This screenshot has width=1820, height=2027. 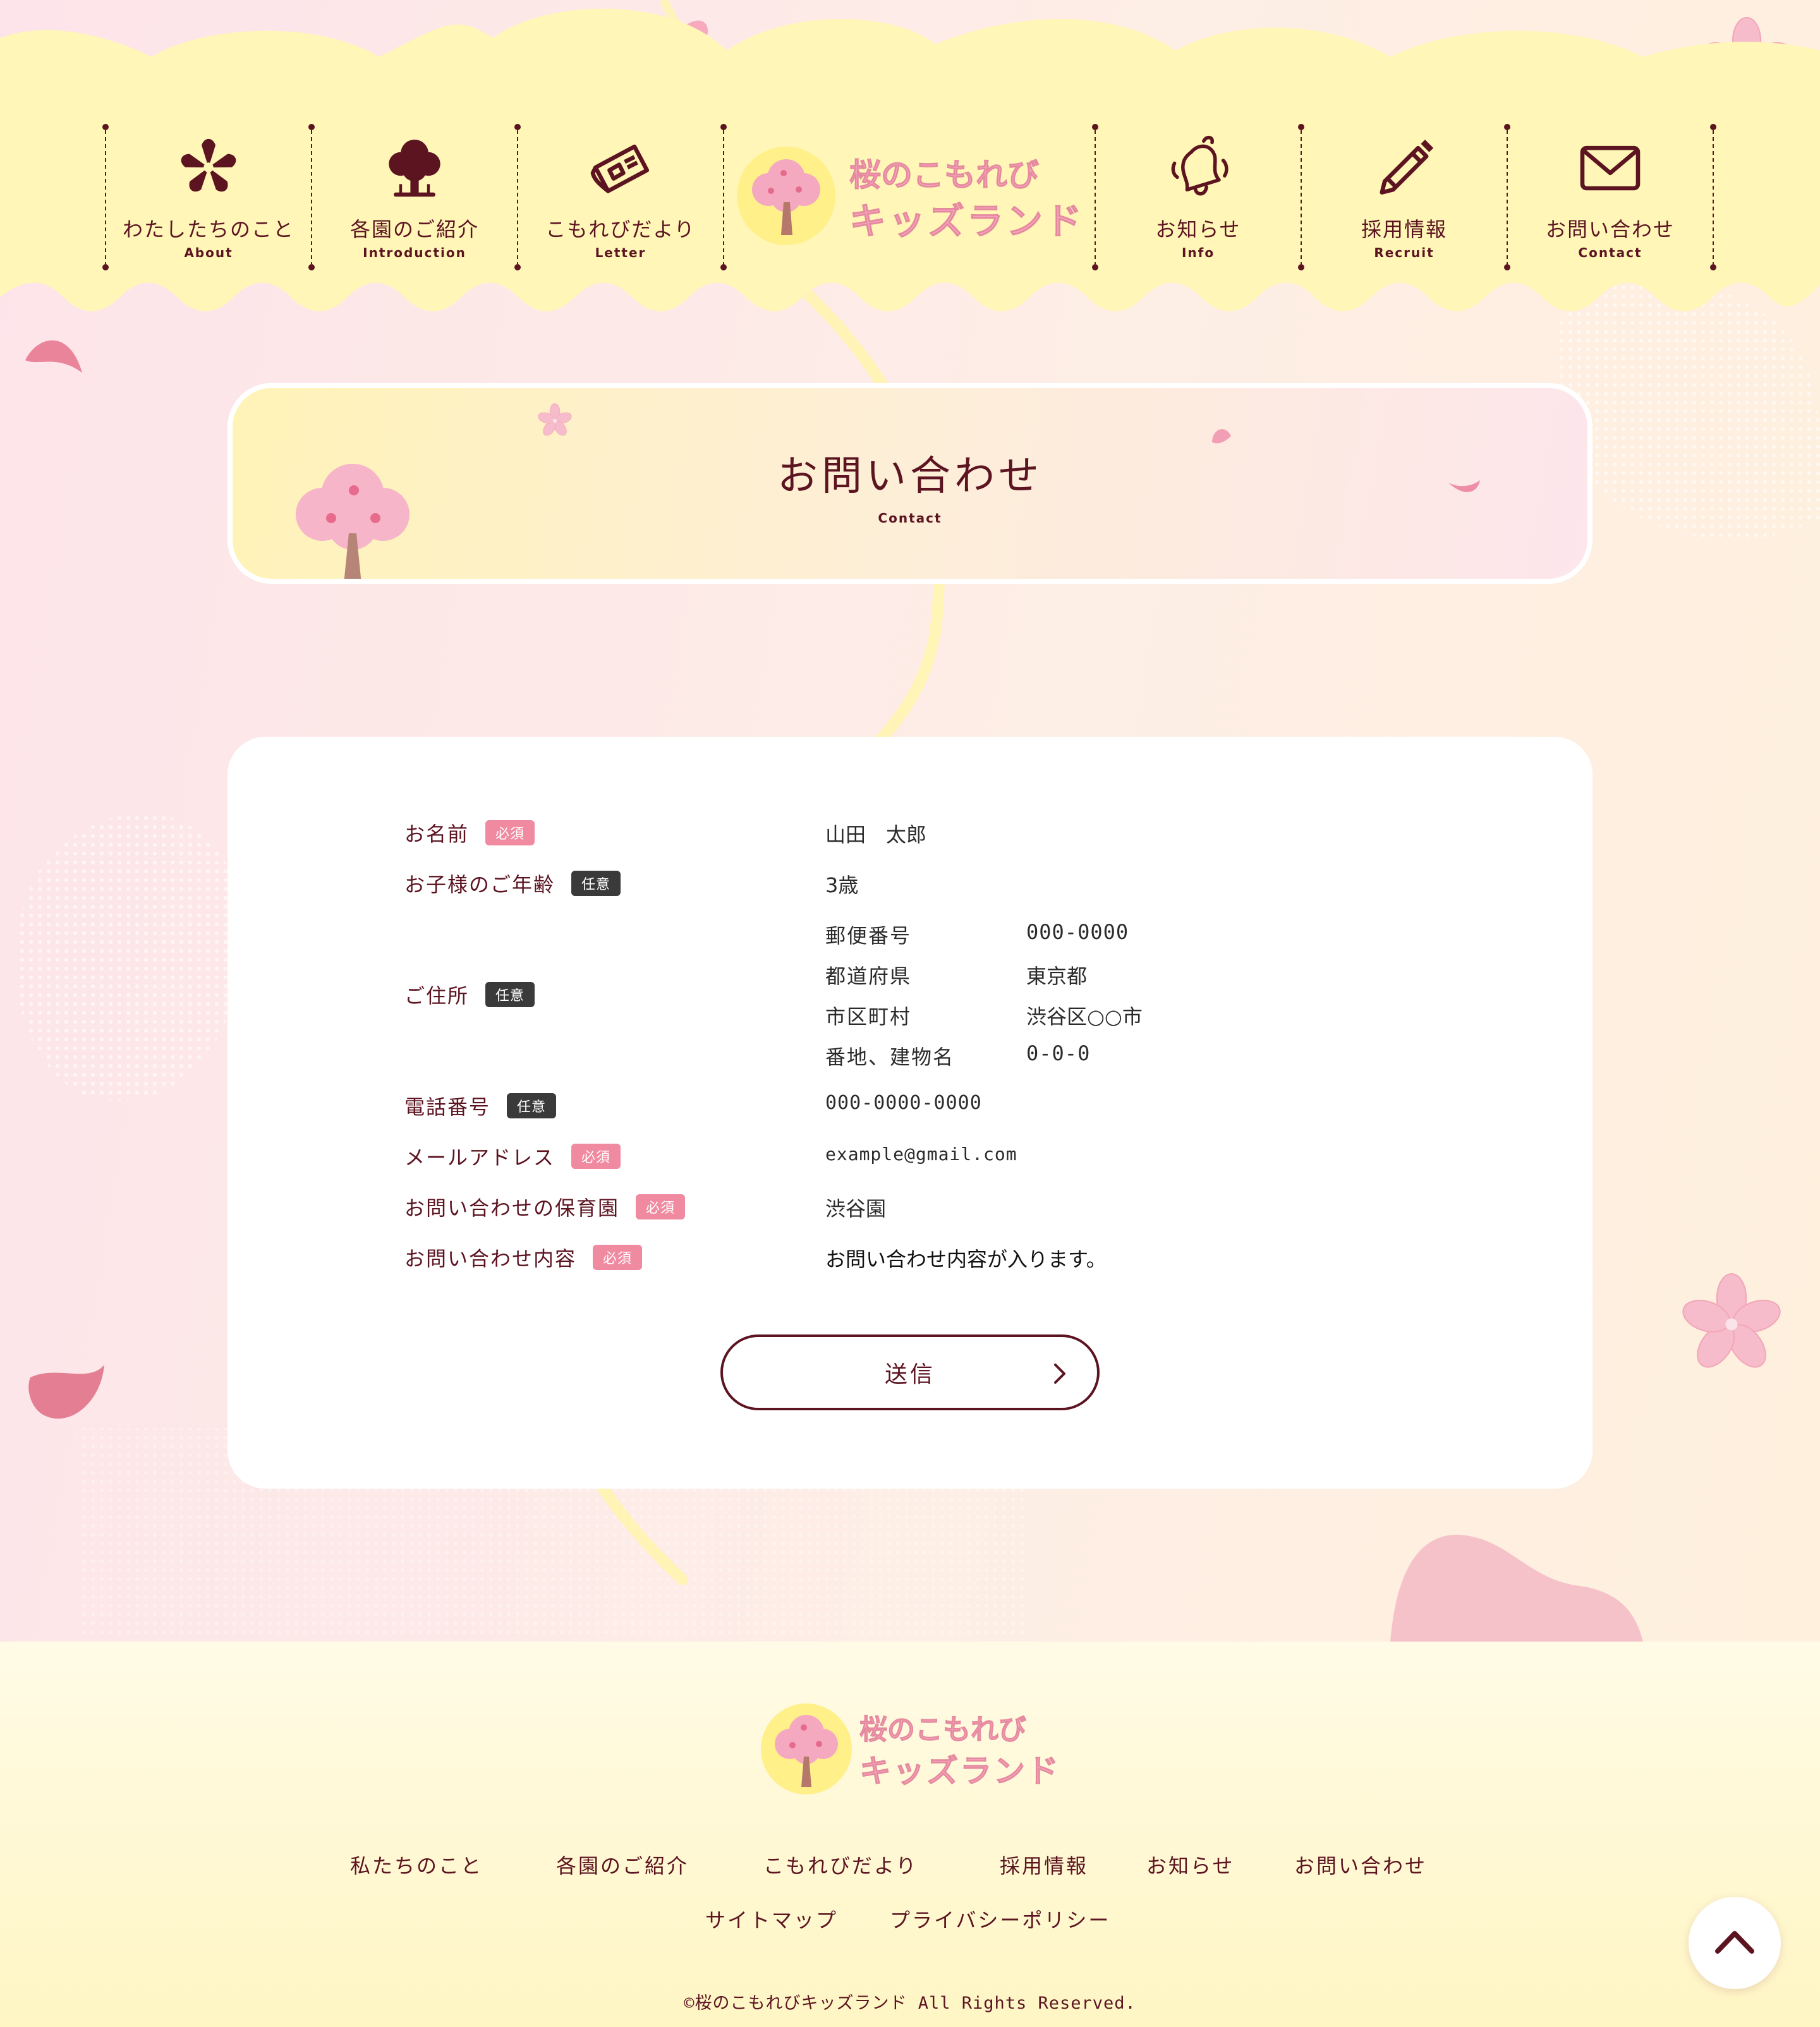 What do you see at coordinates (1610, 168) in the screenshot?
I see `envelope-icon` at bounding box center [1610, 168].